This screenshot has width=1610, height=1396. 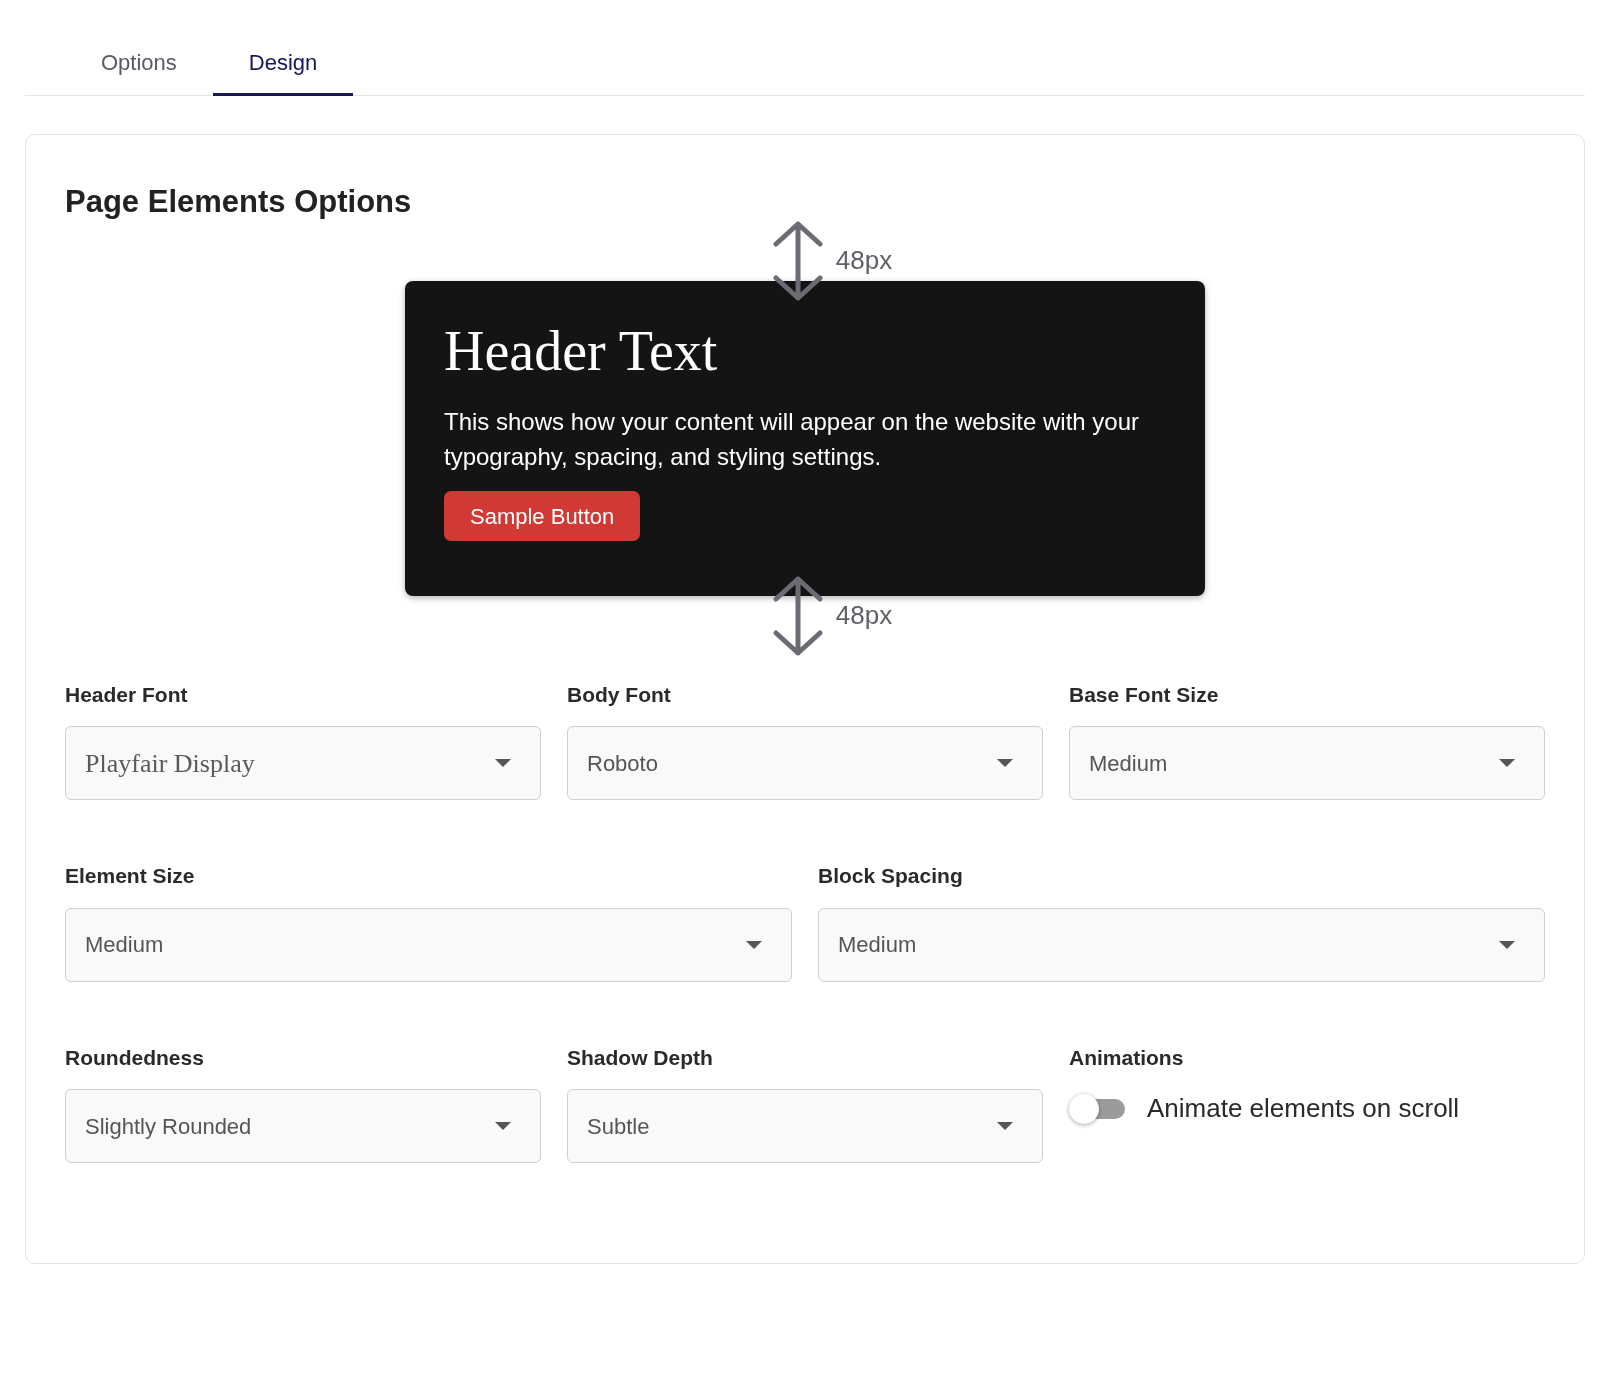 What do you see at coordinates (1098, 1108) in the screenshot?
I see `toggle-switch` at bounding box center [1098, 1108].